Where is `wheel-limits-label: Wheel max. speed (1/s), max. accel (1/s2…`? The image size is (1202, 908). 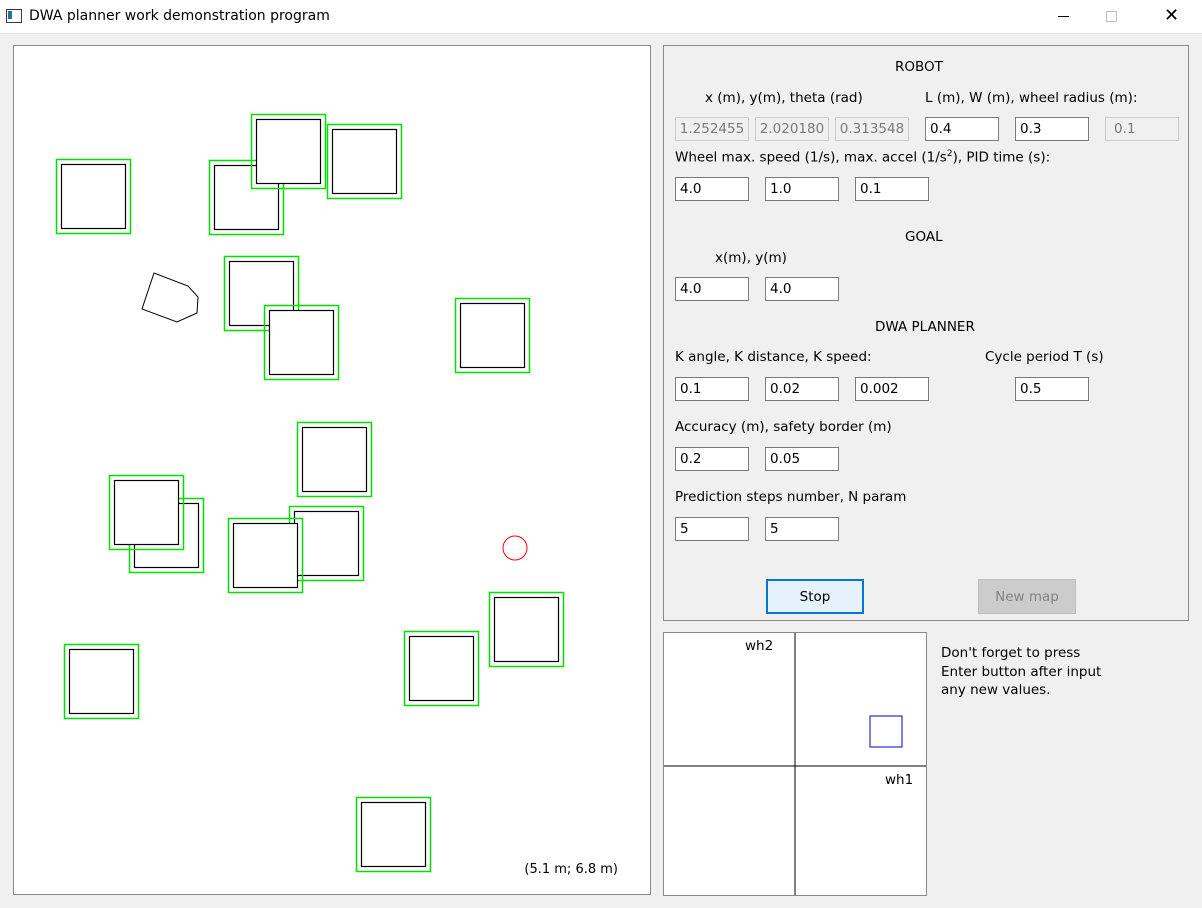 wheel-limits-label: Wheel max. speed (1/s), max. accel (1/s2… is located at coordinates (863, 157).